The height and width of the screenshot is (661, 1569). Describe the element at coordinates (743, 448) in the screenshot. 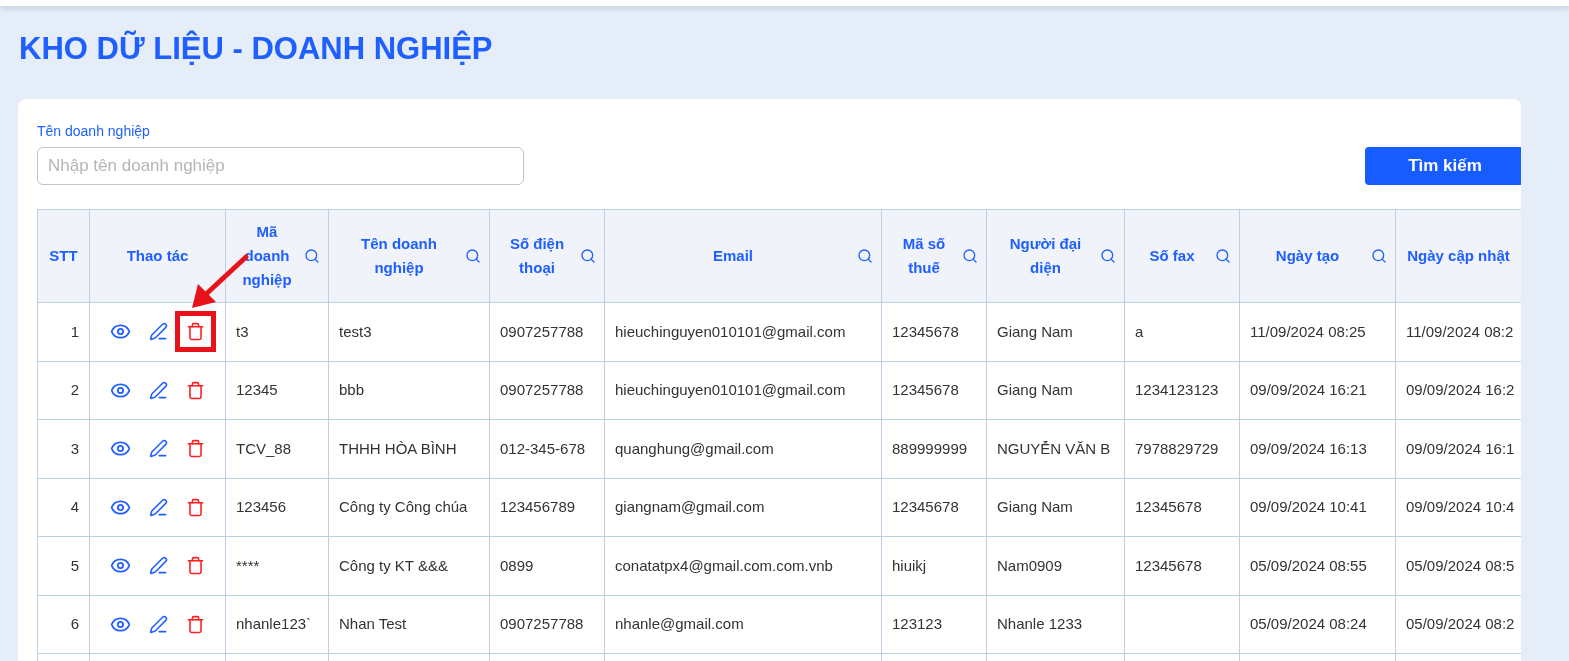

I see `table-cell: quanghung@gmail.com` at that location.